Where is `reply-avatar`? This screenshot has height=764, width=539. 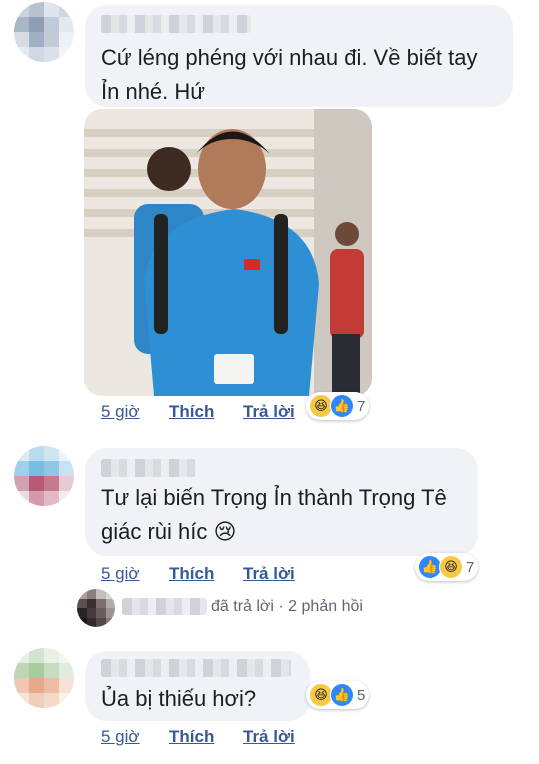
reply-avatar is located at coordinates (96, 608).